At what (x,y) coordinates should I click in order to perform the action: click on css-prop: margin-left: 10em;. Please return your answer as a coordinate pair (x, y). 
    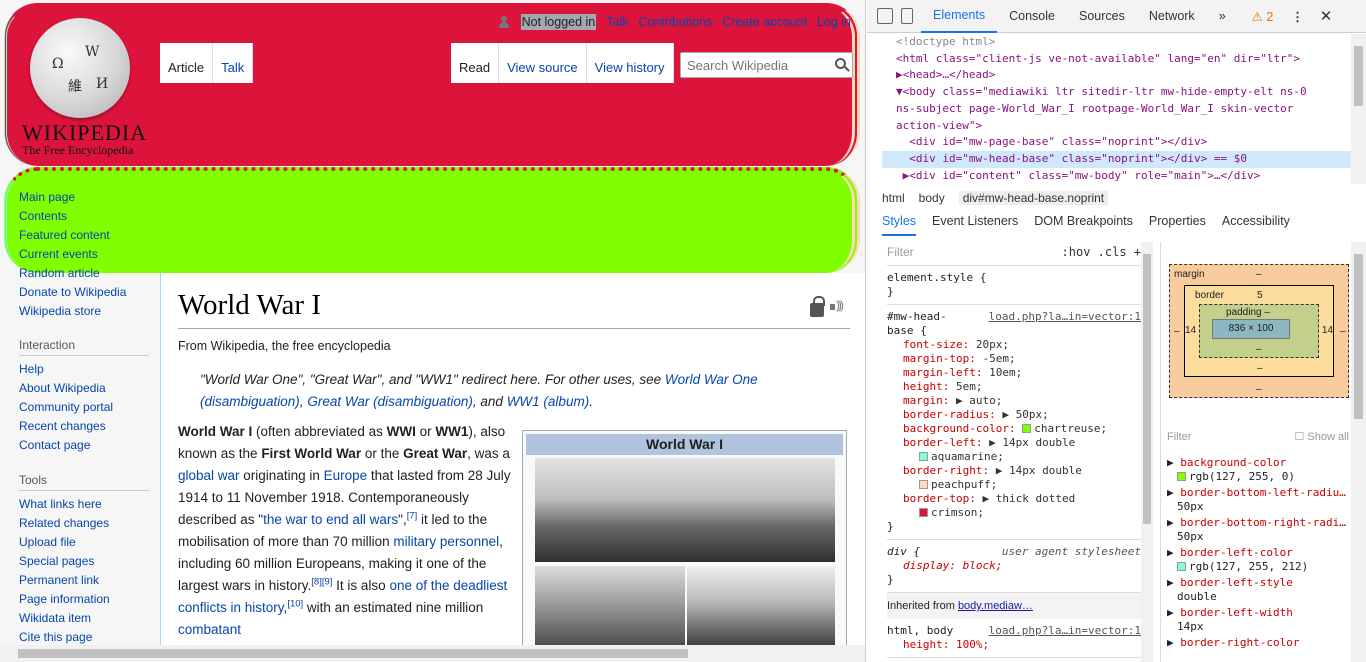
    Looking at the image, I should click on (1014, 373).